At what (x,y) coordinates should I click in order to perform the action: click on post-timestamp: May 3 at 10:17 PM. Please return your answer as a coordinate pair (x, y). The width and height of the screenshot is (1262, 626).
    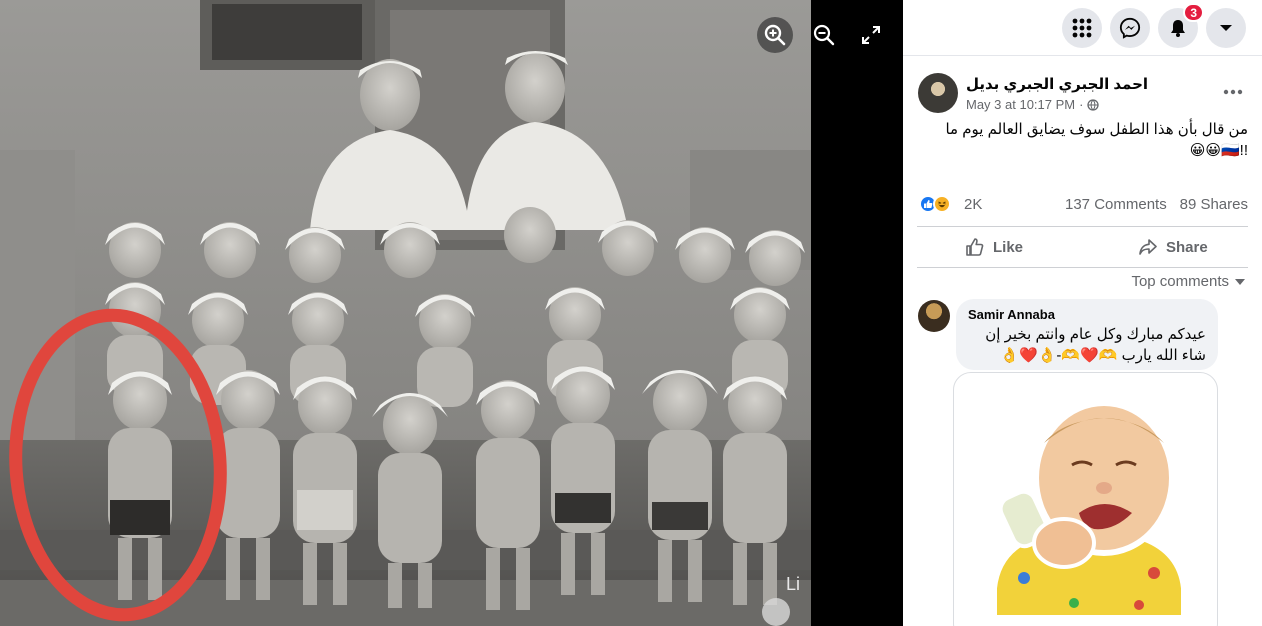
    Looking at the image, I should click on (1020, 104).